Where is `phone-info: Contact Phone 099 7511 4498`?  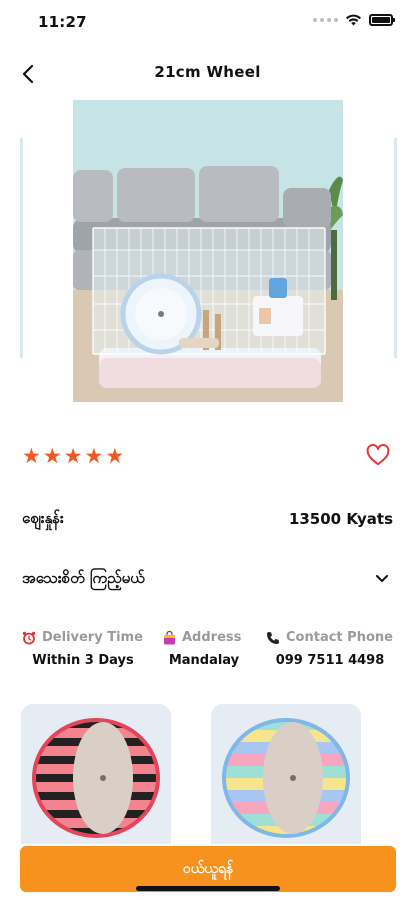 phone-info: Contact Phone 099 7511 4498 is located at coordinates (330, 649).